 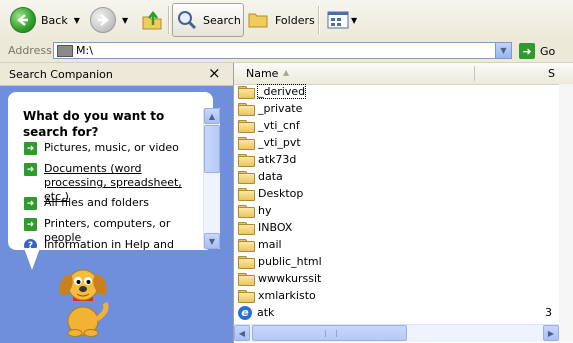 I want to click on companion-header: Search Companion ×, so click(x=116, y=74).